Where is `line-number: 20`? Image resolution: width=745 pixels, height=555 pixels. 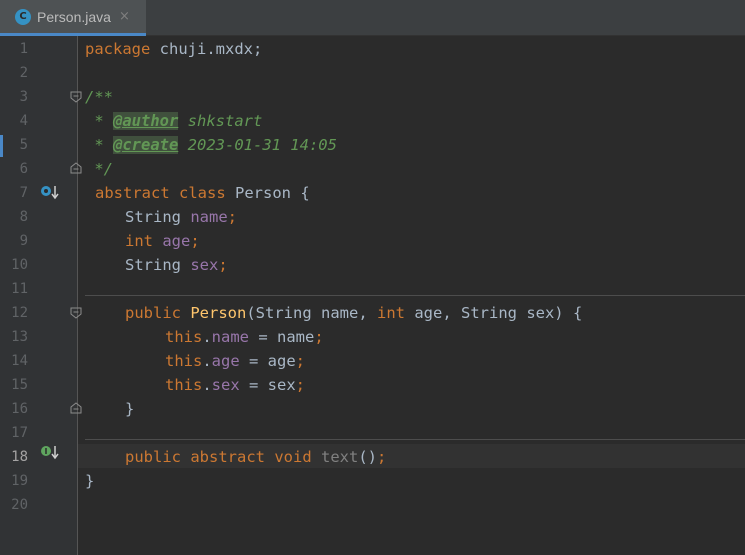 line-number: 20 is located at coordinates (19, 505).